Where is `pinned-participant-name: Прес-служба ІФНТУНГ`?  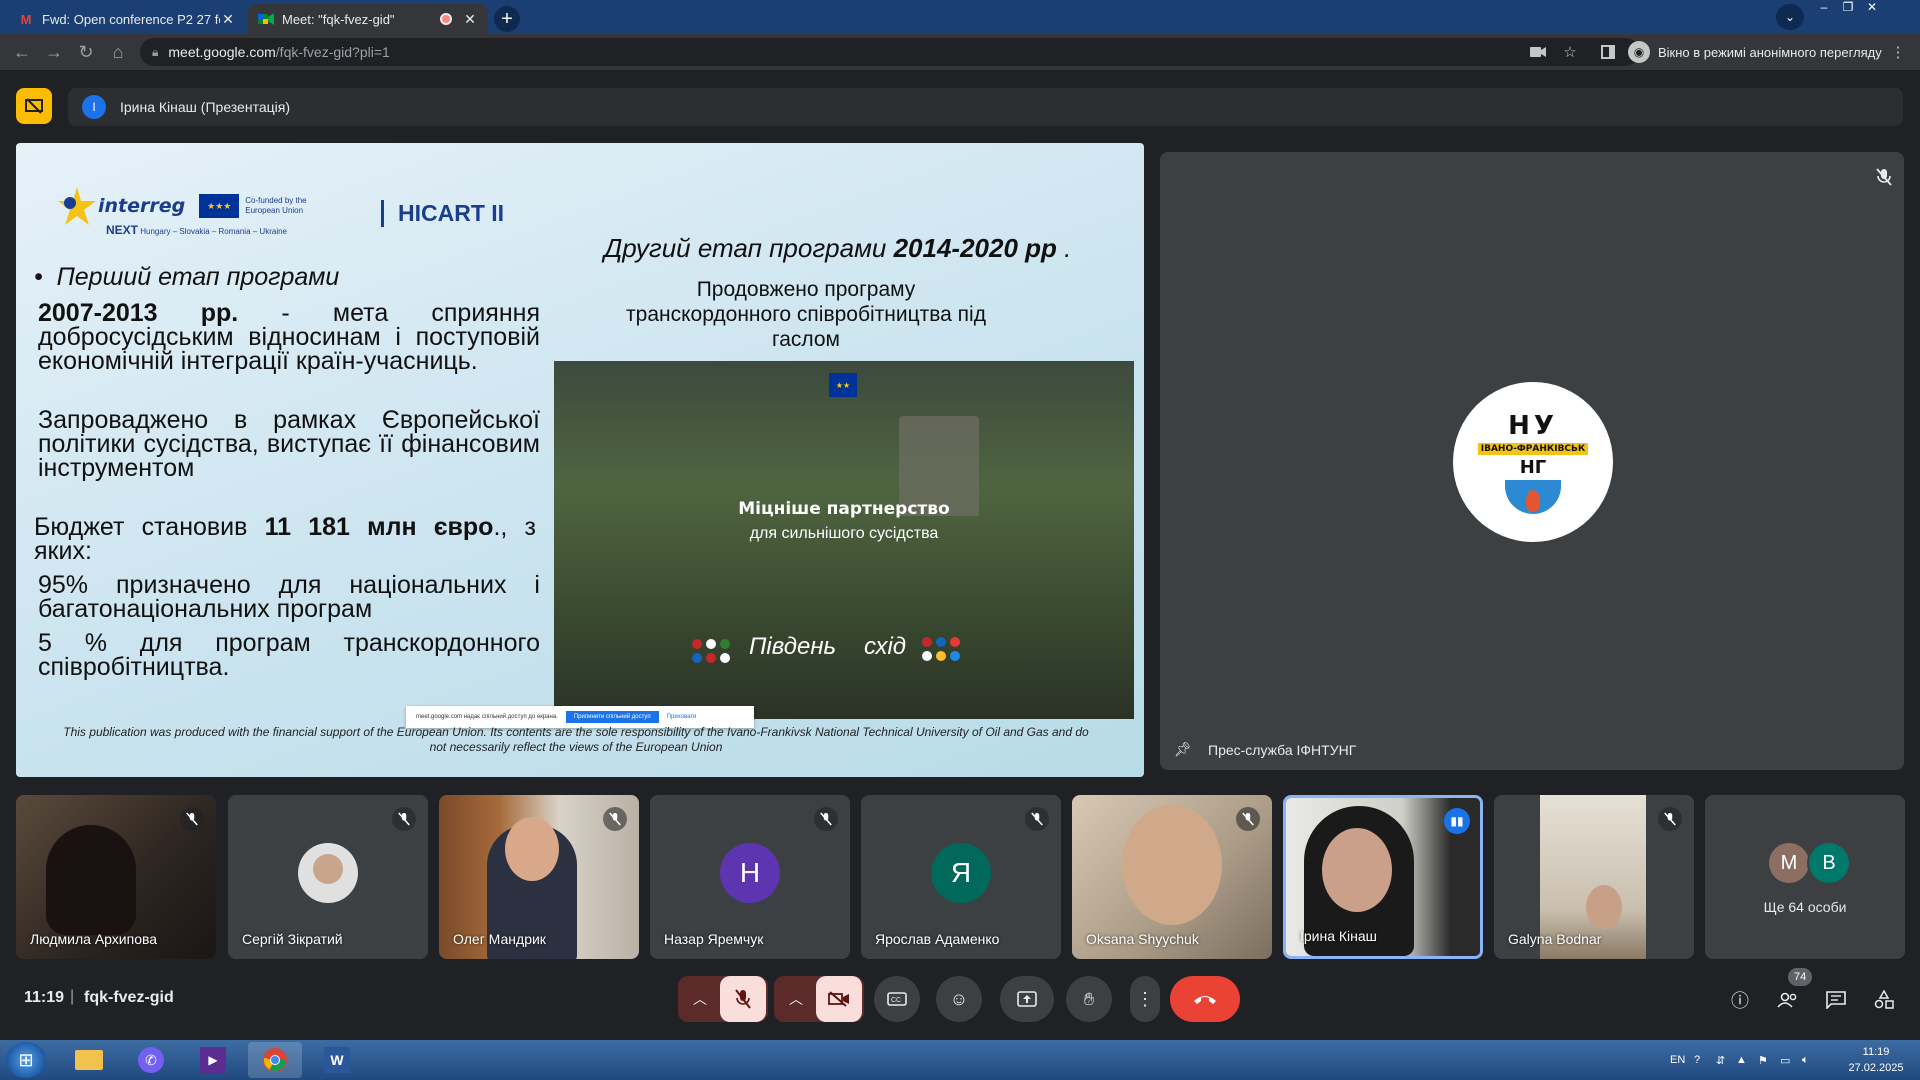 pinned-participant-name: Прес-служба ІФНТУНГ is located at coordinates (1282, 750).